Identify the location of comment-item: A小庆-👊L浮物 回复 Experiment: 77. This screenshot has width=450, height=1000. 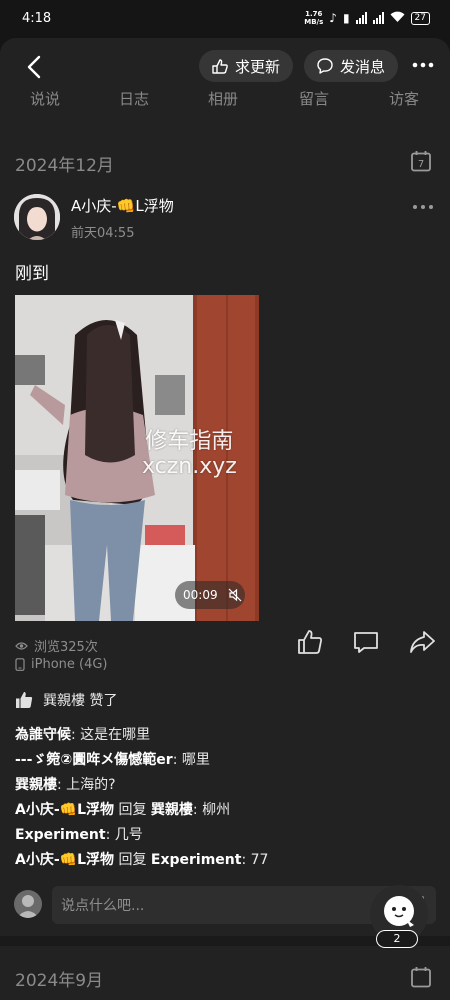
(141, 859).